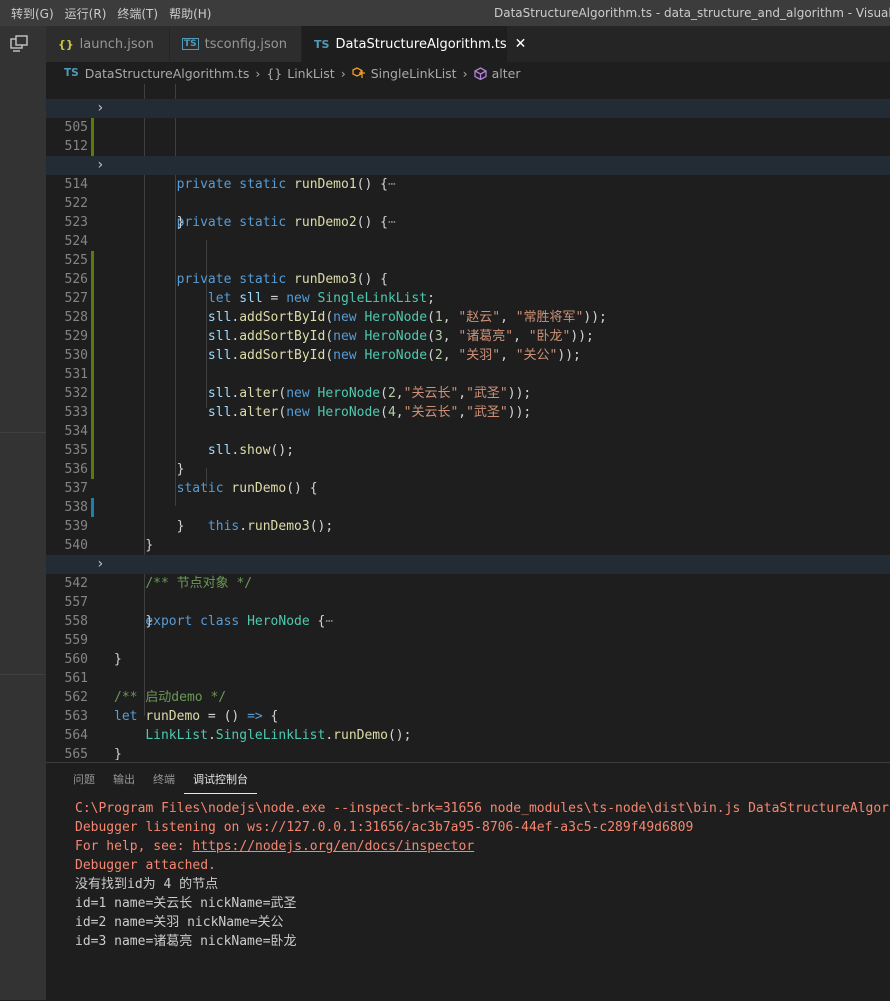 This screenshot has width=890, height=1001. What do you see at coordinates (164, 778) in the screenshot?
I see `tab-terminal: 终端` at bounding box center [164, 778].